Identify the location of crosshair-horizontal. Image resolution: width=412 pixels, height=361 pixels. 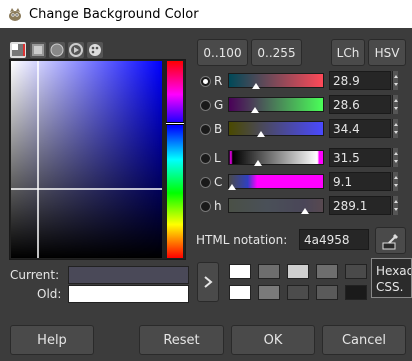
(86, 189).